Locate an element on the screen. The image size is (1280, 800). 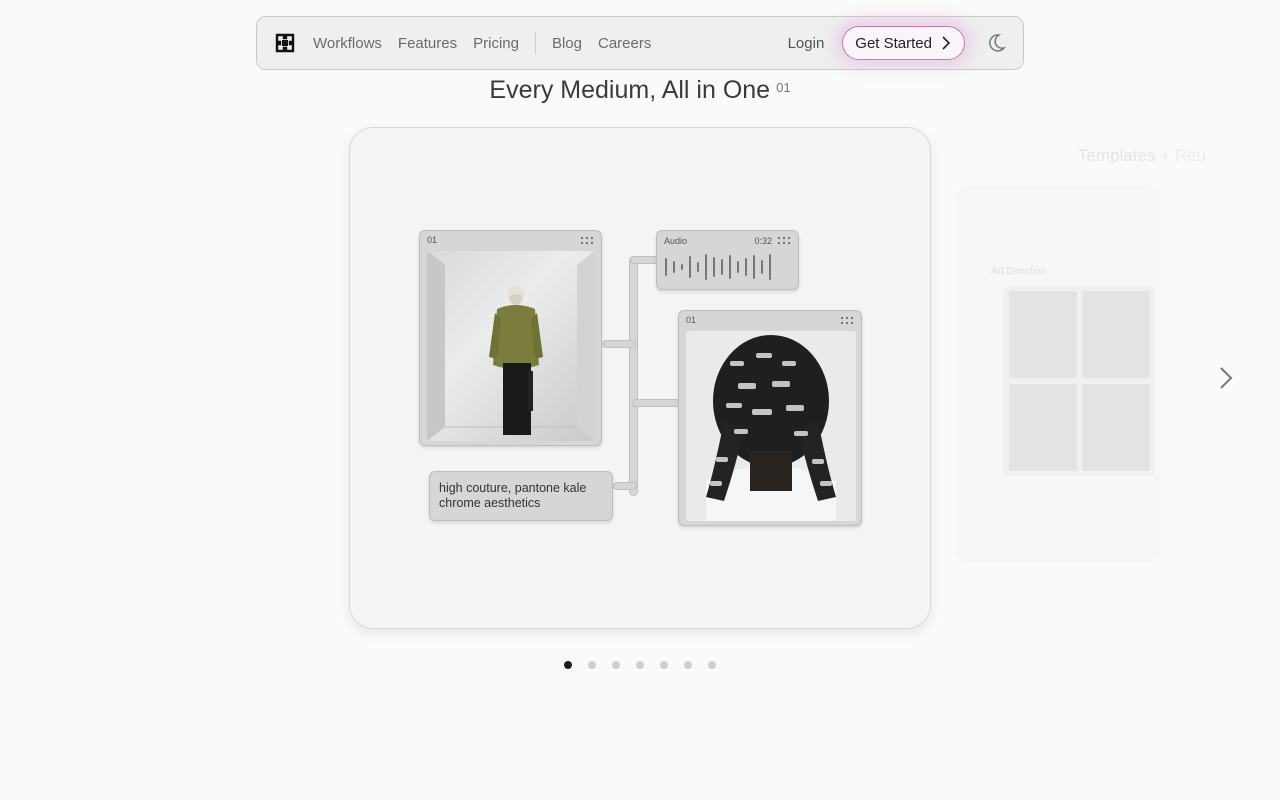
audio-waveform is located at coordinates (721, 267).